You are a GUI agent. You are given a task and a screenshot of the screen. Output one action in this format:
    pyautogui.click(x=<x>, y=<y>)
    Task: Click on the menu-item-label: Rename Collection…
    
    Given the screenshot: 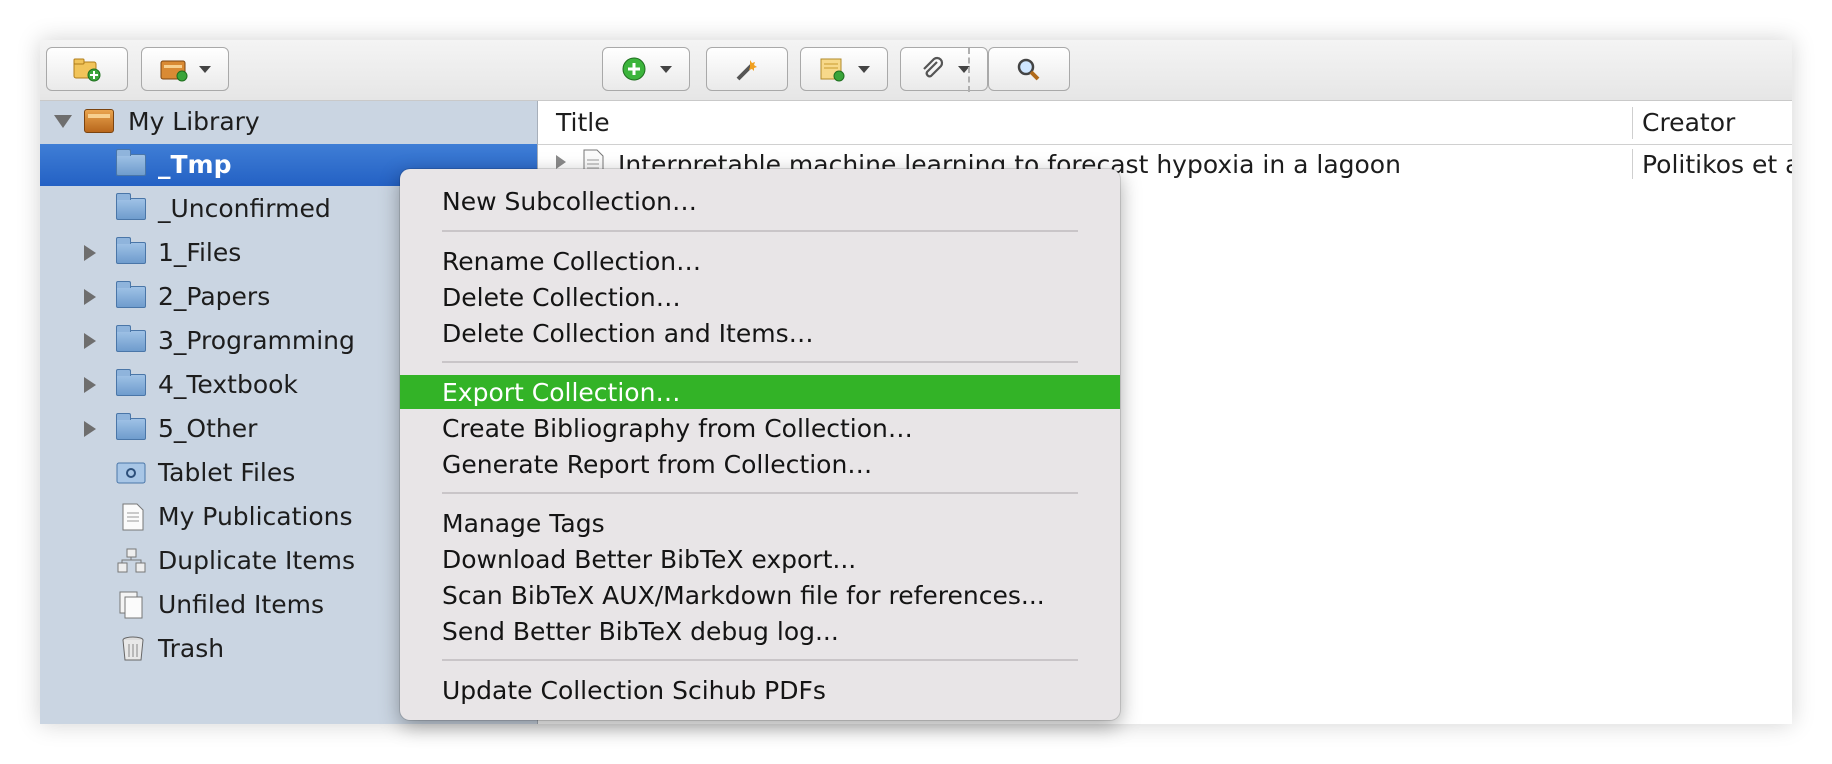 What is the action you would take?
    pyautogui.click(x=572, y=261)
    